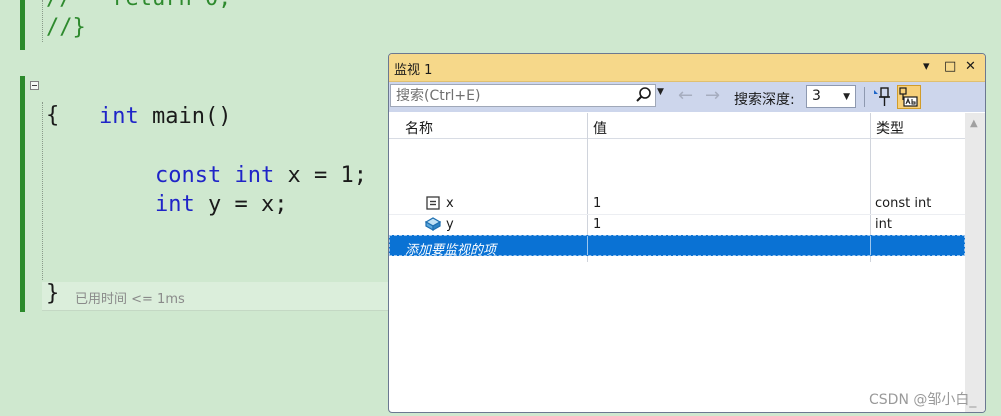  What do you see at coordinates (687, 68) in the screenshot?
I see `watch-title-bar: 监视 1 ▾ □ ✕` at bounding box center [687, 68].